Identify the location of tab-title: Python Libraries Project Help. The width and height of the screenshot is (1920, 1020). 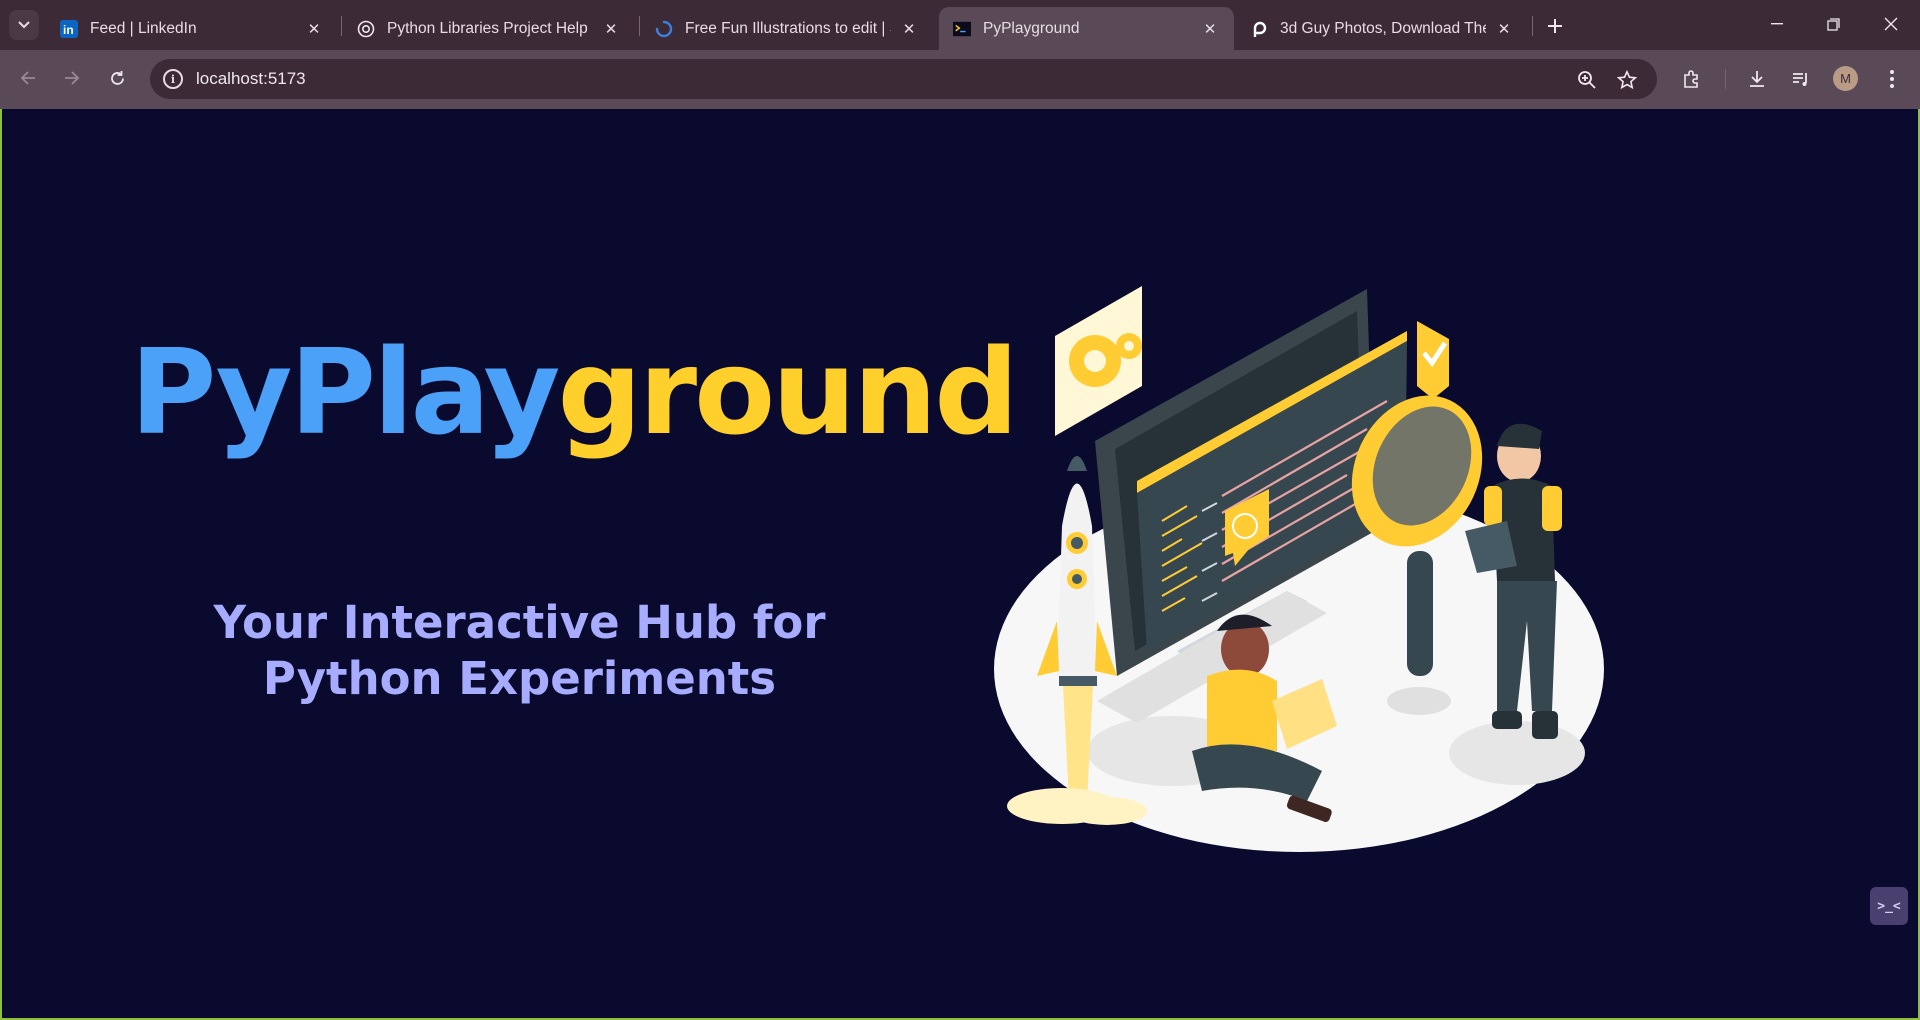
(487, 28).